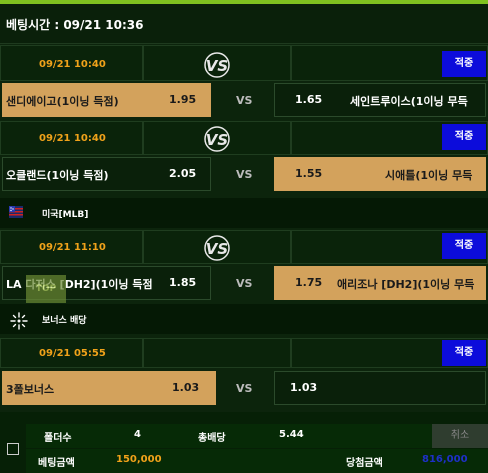 The width and height of the screenshot is (488, 473). I want to click on home-odds-button: 샌디에이고(1이닝 득점) 1.95, so click(106, 100).